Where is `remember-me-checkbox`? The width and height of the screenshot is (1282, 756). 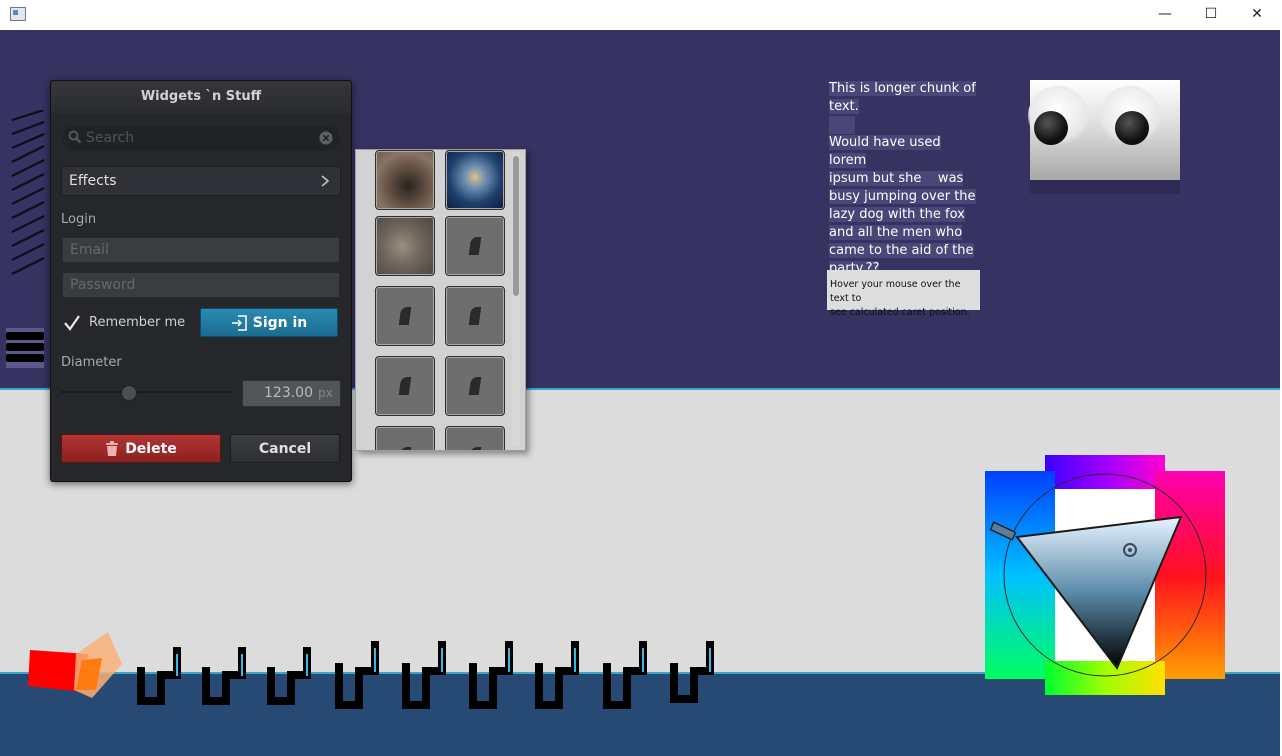 remember-me-checkbox is located at coordinates (72, 323).